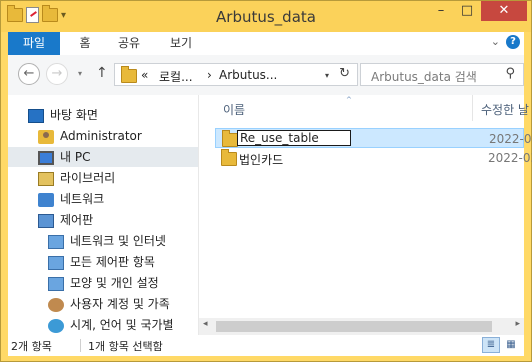 This screenshot has width=532, height=362. Describe the element at coordinates (101, 136) in the screenshot. I see `sidebar-item-label: Administrator` at that location.